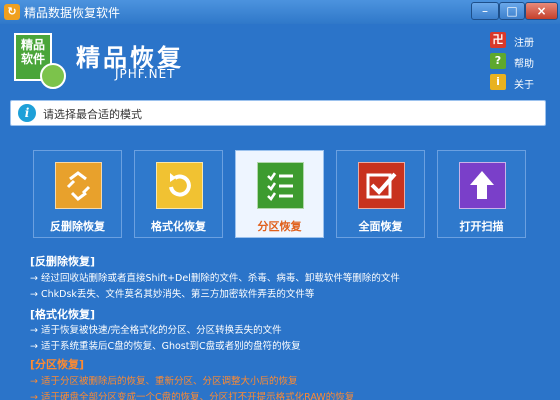 The width and height of the screenshot is (560, 400). I want to click on desc-line: → 适于系统重装后C盘的恢复、Ghost到C盘或者别的盘符的恢复, so click(165, 346).